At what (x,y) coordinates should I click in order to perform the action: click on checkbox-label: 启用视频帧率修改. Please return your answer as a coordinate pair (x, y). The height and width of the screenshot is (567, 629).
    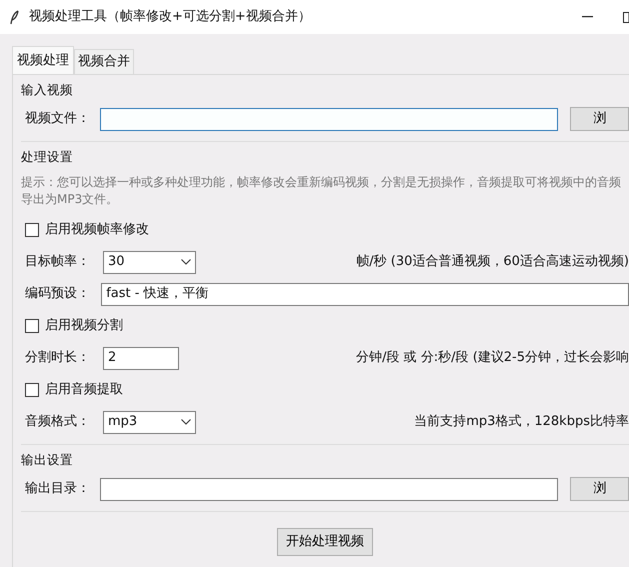
    Looking at the image, I should click on (97, 230).